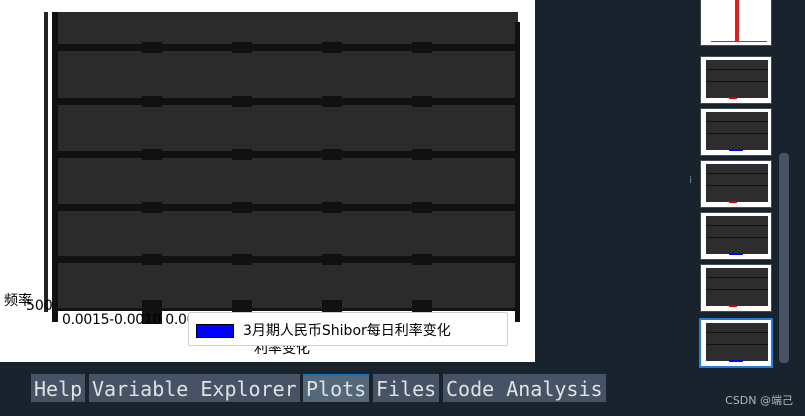 Image resolution: width=805 pixels, height=416 pixels. What do you see at coordinates (215, 331) in the screenshot?
I see `legend-swatch` at bounding box center [215, 331].